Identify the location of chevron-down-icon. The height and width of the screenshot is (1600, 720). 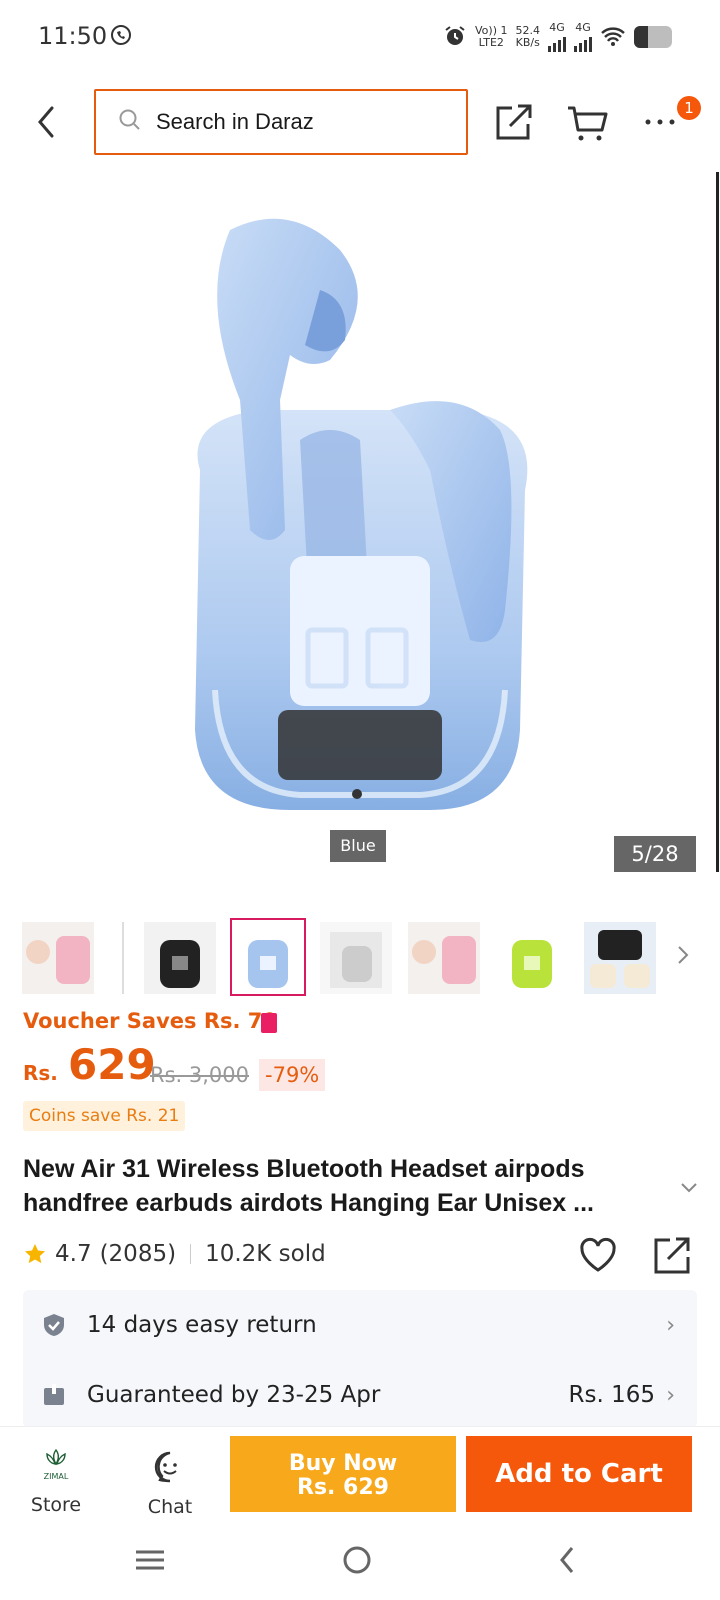
(689, 1188).